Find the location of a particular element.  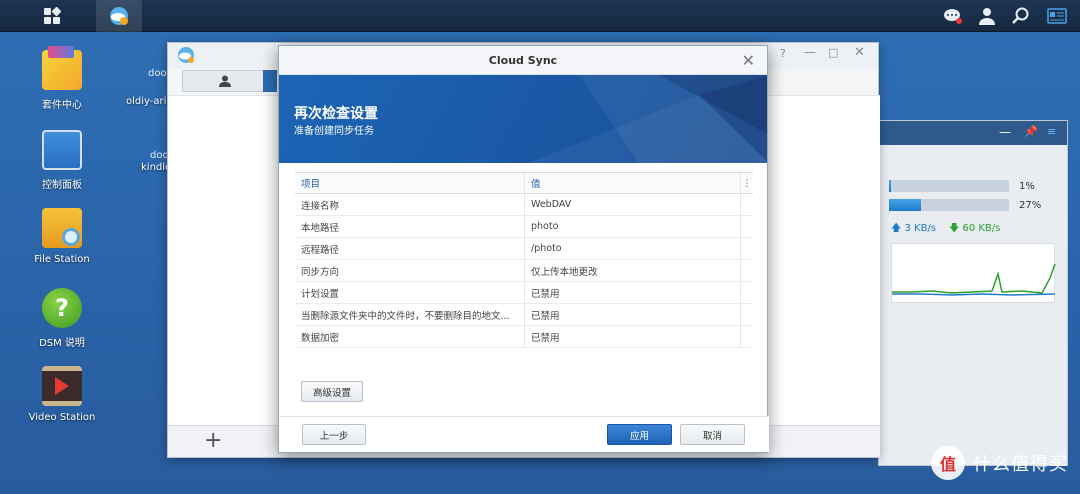

table-row: 本地路径 photo is located at coordinates (524, 227).